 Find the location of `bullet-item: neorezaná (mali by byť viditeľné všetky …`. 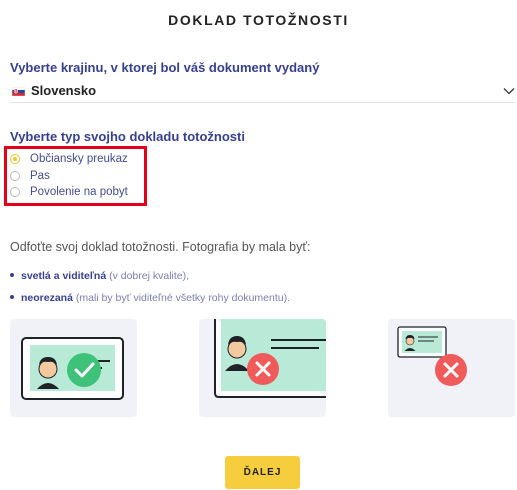

bullet-item: neorezaná (mali by byť viditeľné všetky … is located at coordinates (150, 298).